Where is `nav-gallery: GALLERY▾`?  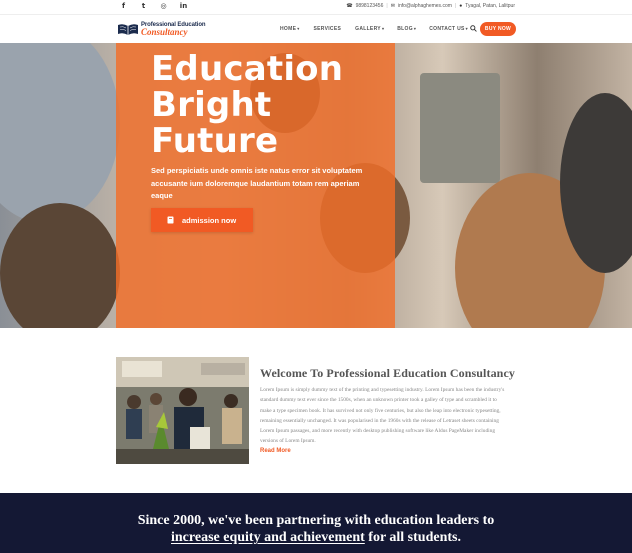 nav-gallery: GALLERY▾ is located at coordinates (369, 29).